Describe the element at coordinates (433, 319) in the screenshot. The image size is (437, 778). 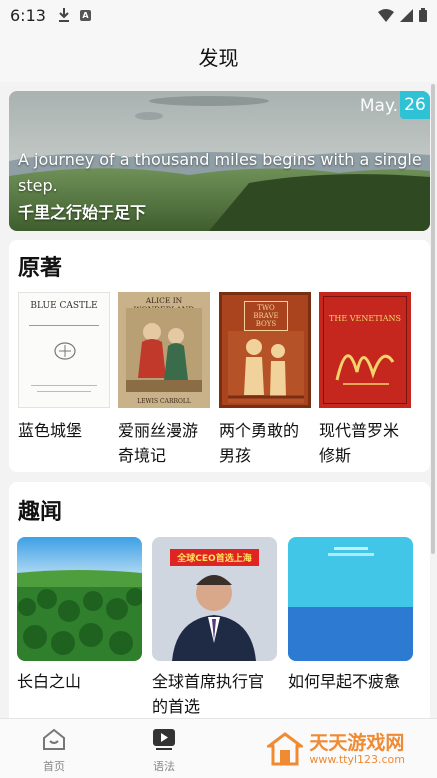
I see `scrollbar` at that location.